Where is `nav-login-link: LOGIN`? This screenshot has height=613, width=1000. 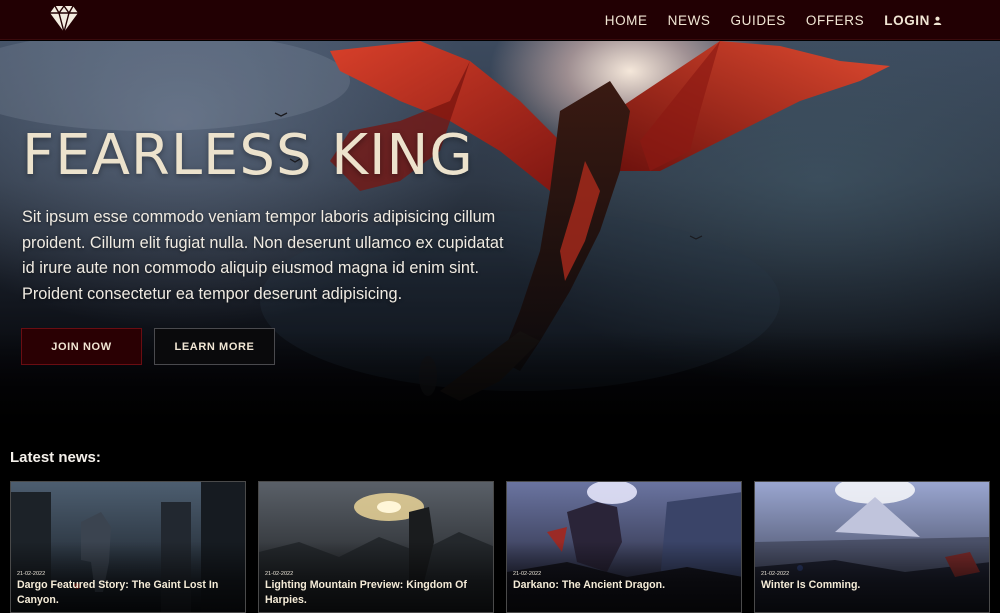
nav-login-link: LOGIN is located at coordinates (913, 20).